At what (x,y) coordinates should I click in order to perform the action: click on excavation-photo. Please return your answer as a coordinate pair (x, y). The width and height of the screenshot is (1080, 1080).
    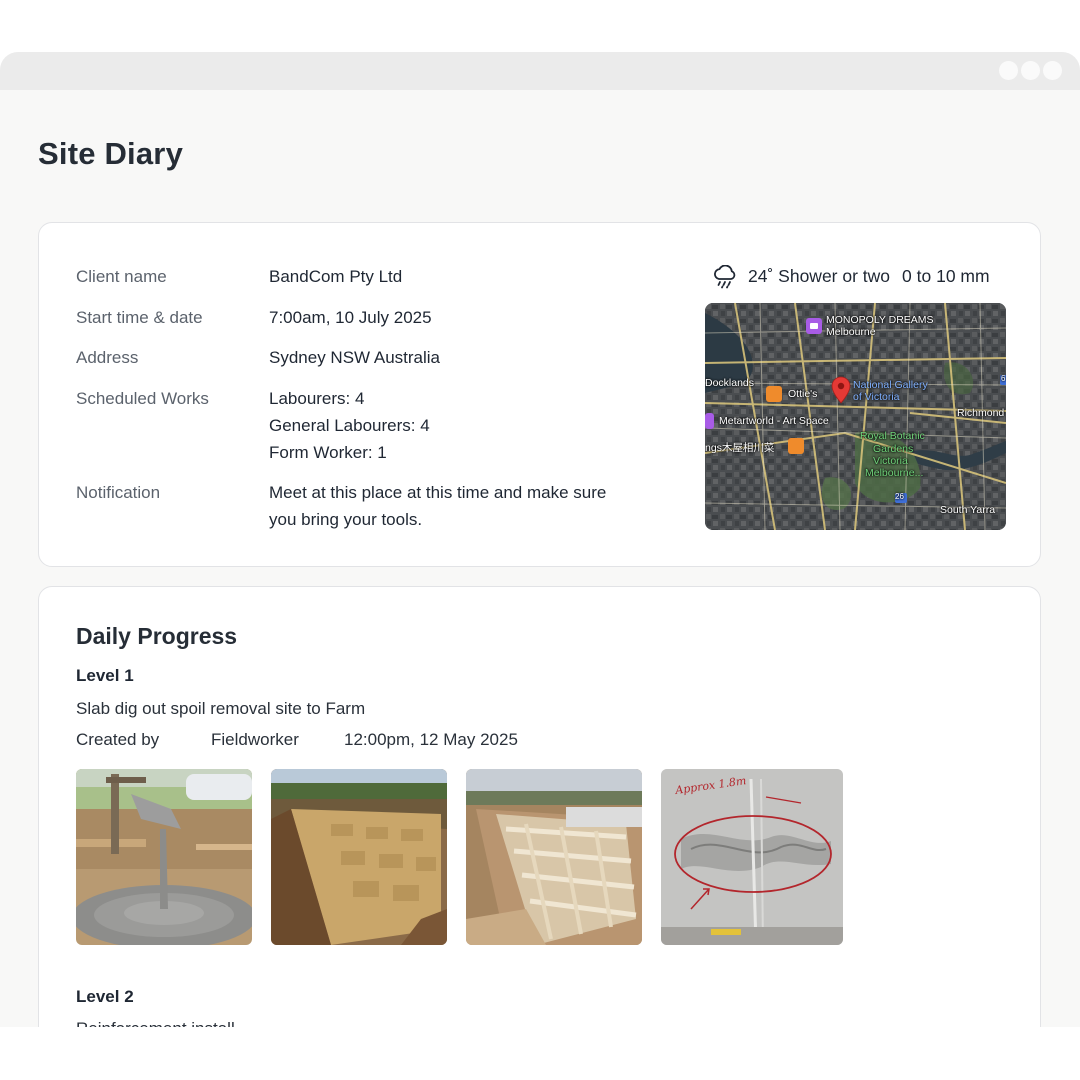
    Looking at the image, I should click on (359, 857).